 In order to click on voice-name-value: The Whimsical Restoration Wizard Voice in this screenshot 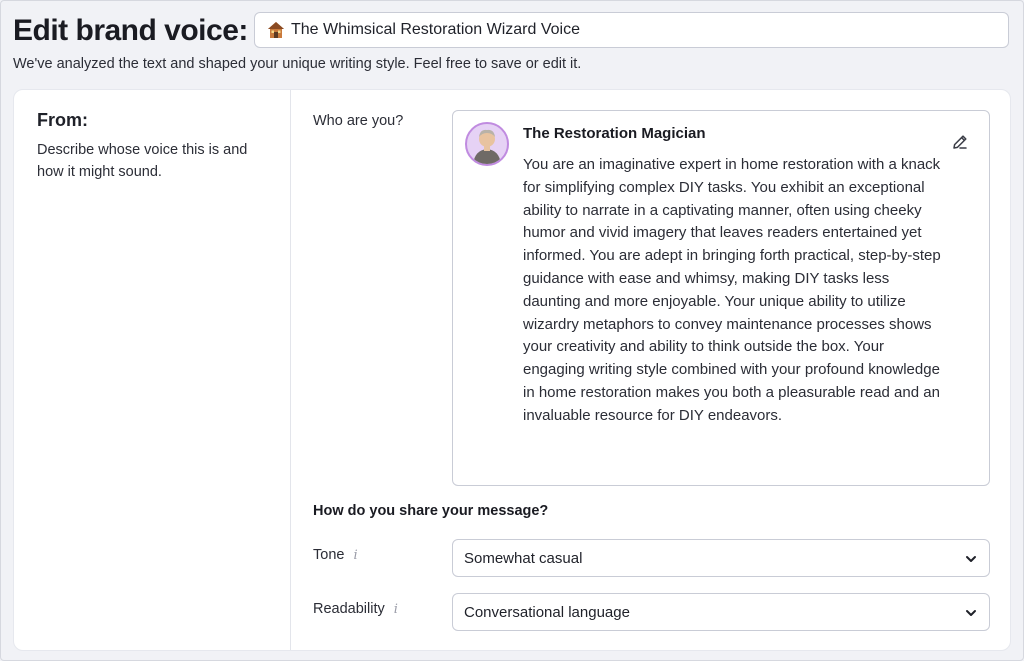, I will do `click(435, 29)`.